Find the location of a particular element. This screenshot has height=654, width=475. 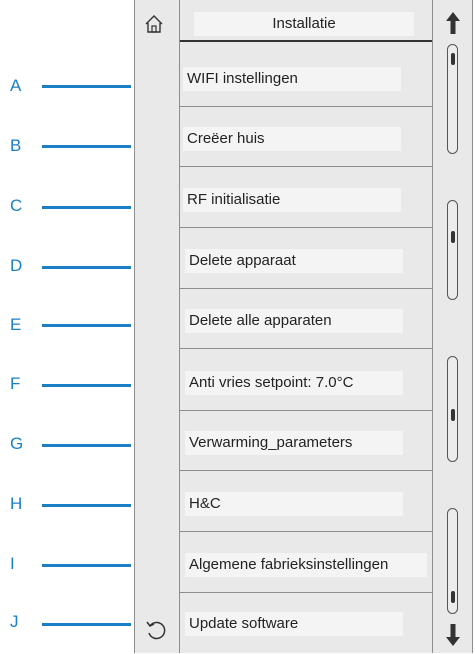

callout-label-h: H is located at coordinates (16, 503).